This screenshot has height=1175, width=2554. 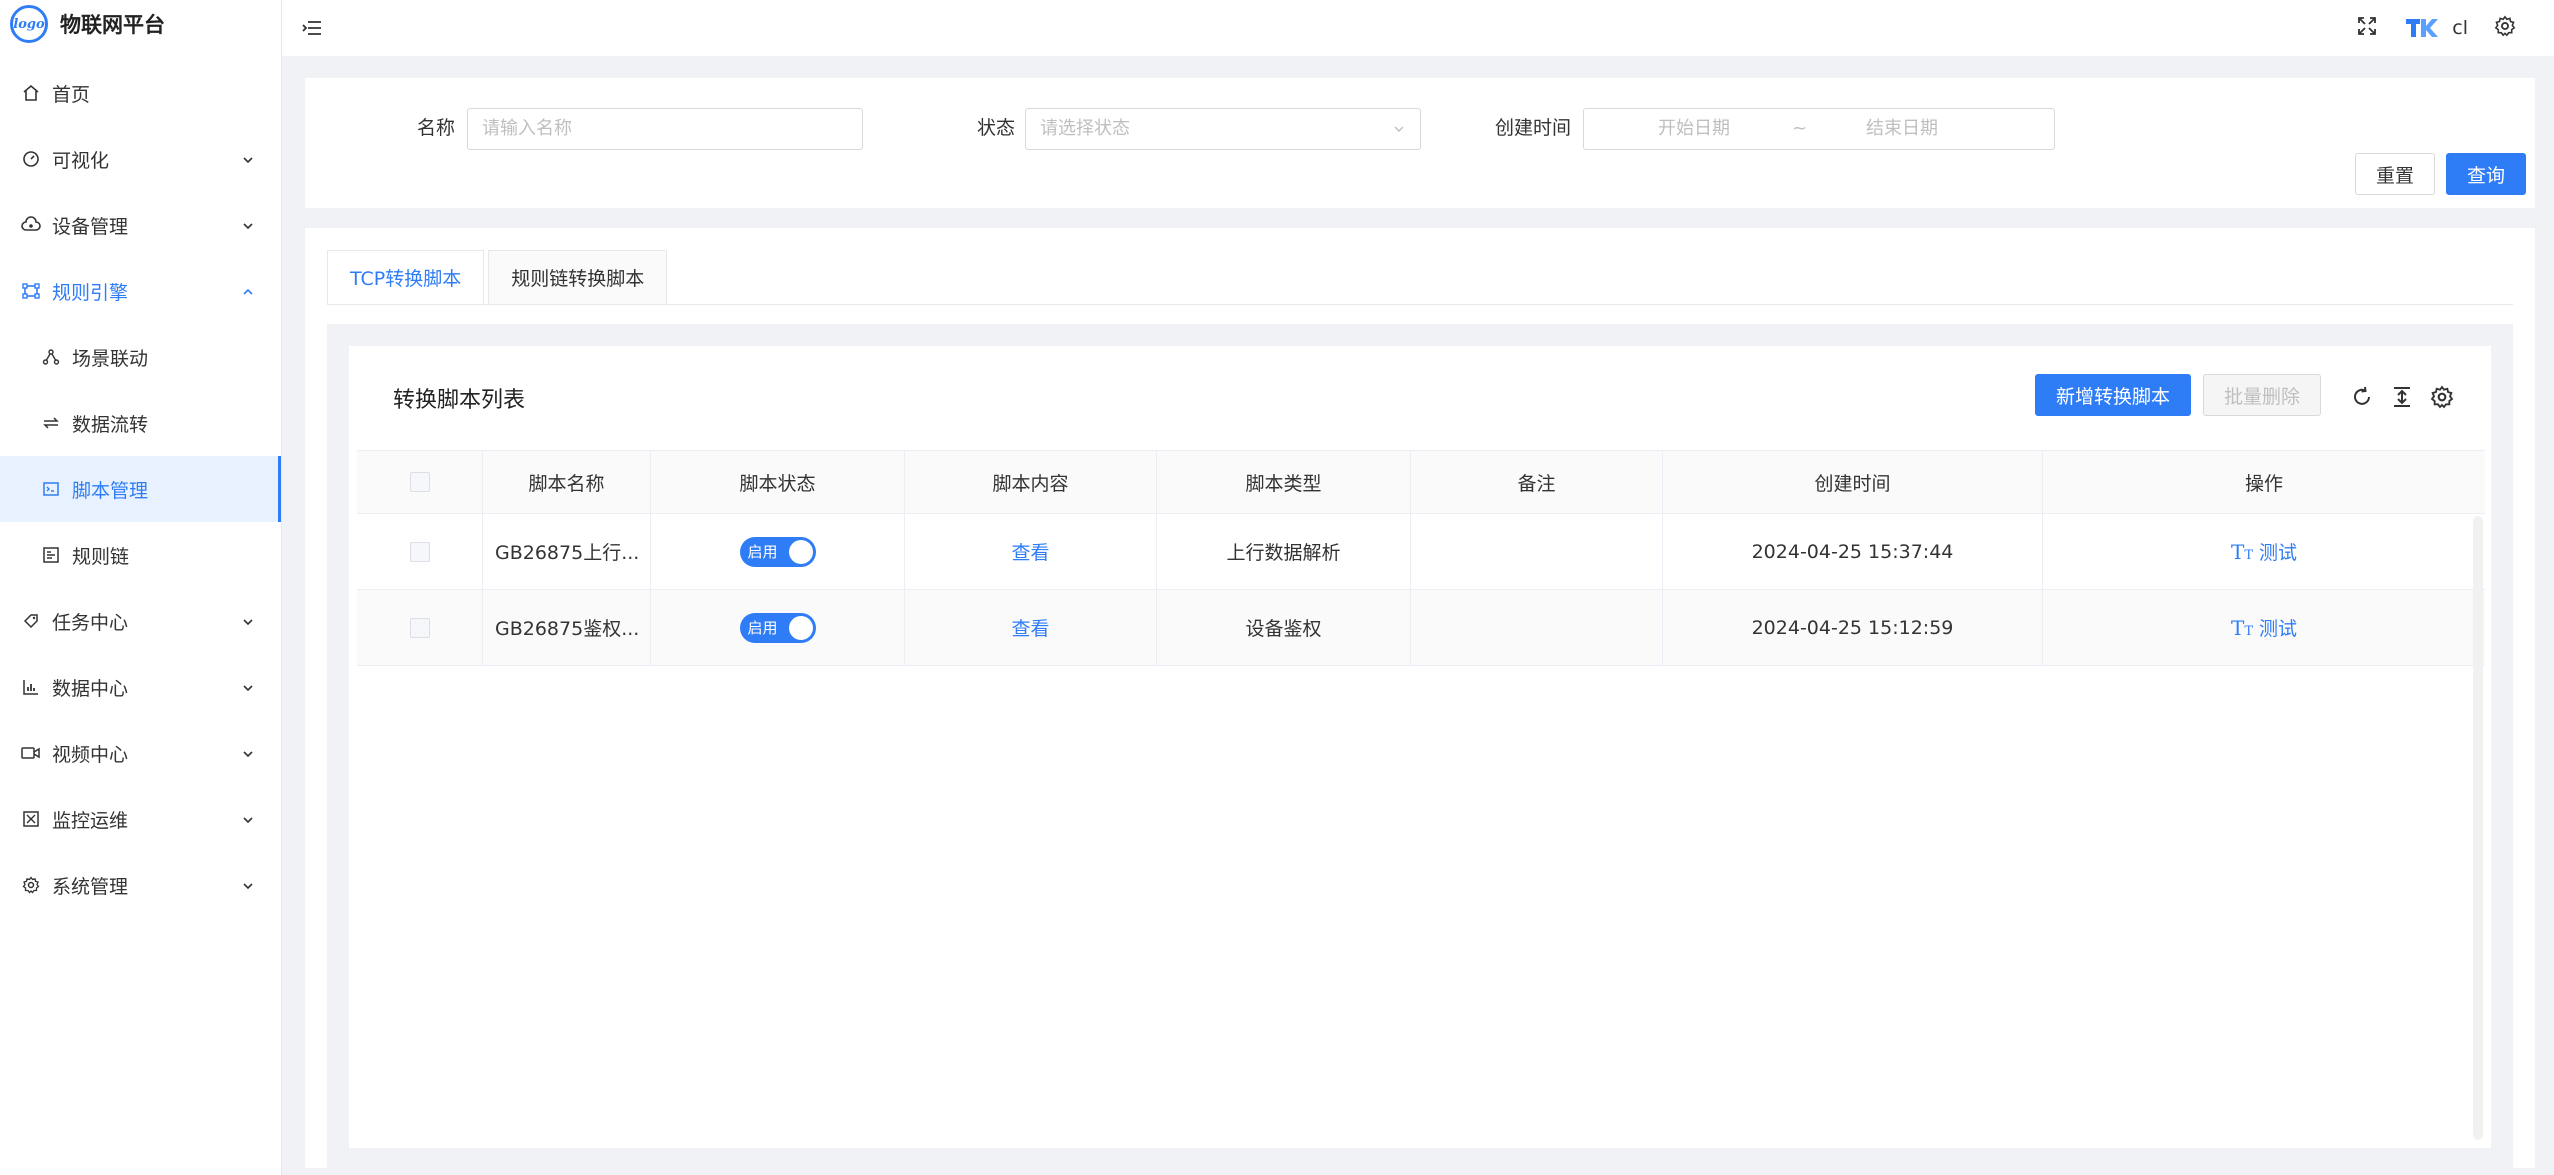 I want to click on menu-fold-icon, so click(x=312, y=28).